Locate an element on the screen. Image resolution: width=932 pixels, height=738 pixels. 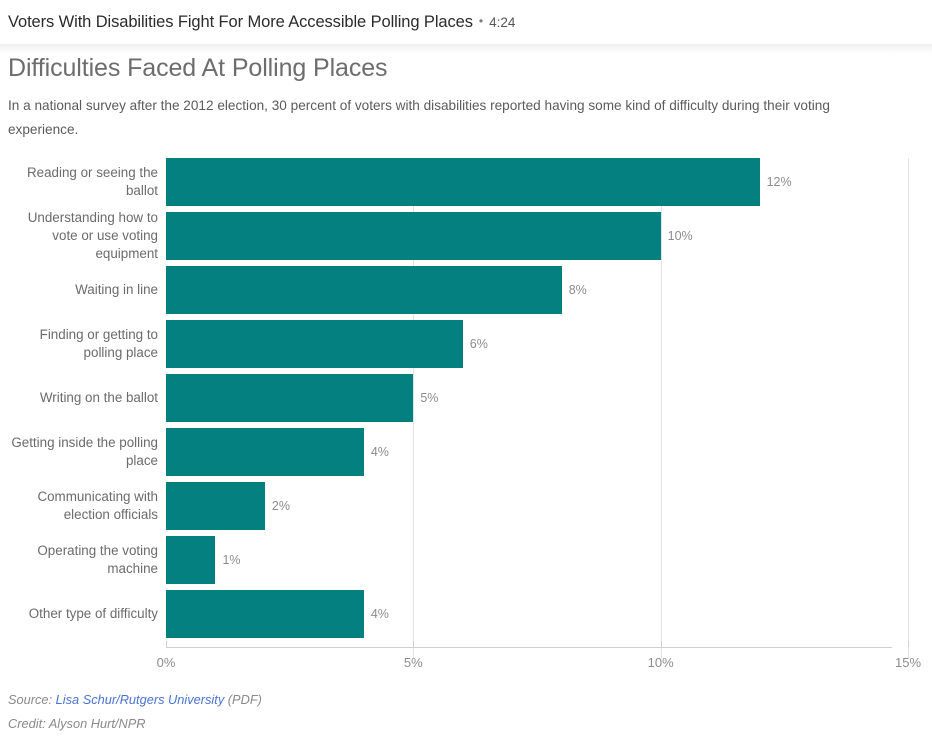
bar-category-label: Finding or getting to polling place is located at coordinates (98, 343).